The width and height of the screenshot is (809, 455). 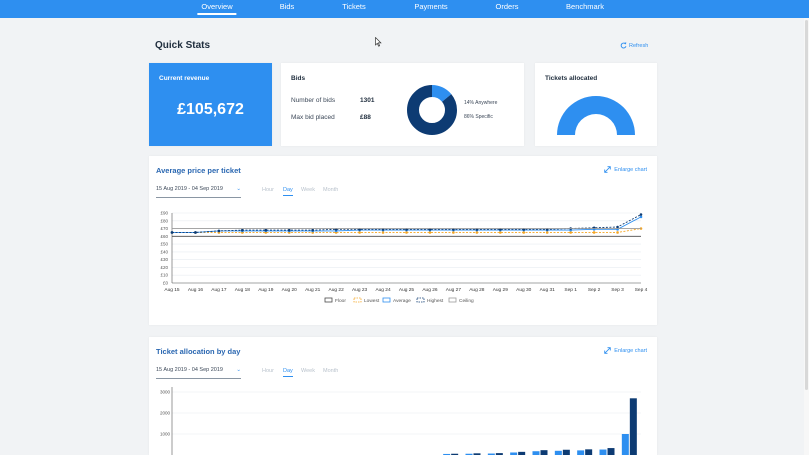 I want to click on refresh-button: Refresh, so click(x=634, y=45).